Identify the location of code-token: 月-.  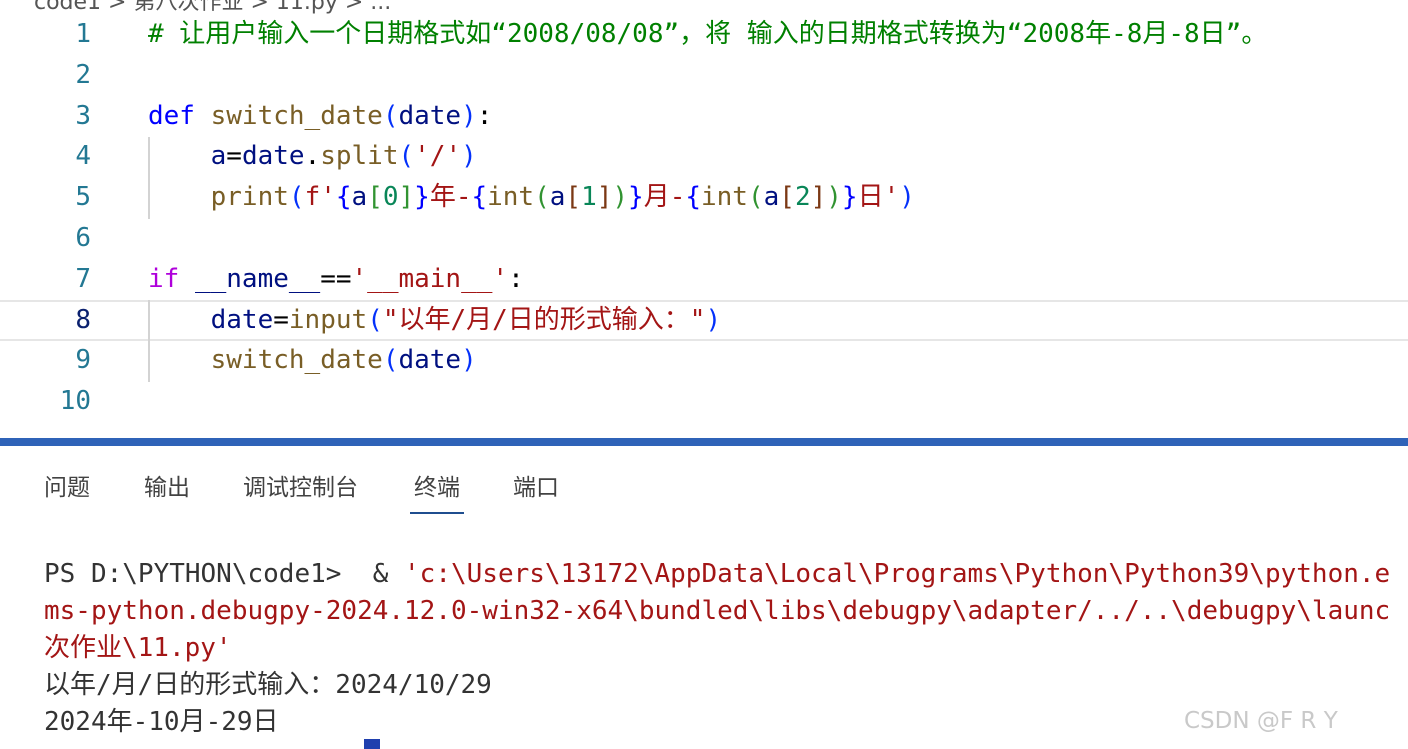
(664, 197).